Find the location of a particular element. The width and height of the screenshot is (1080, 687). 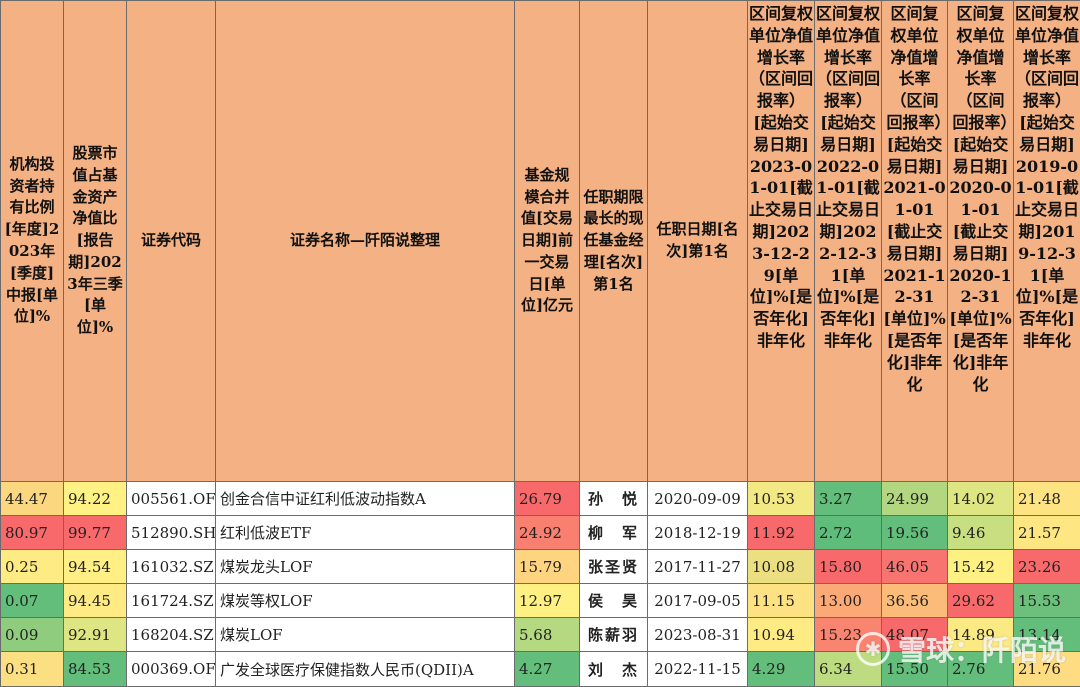

cell-name: 煤炭龙头LOF is located at coordinates (365, 567).